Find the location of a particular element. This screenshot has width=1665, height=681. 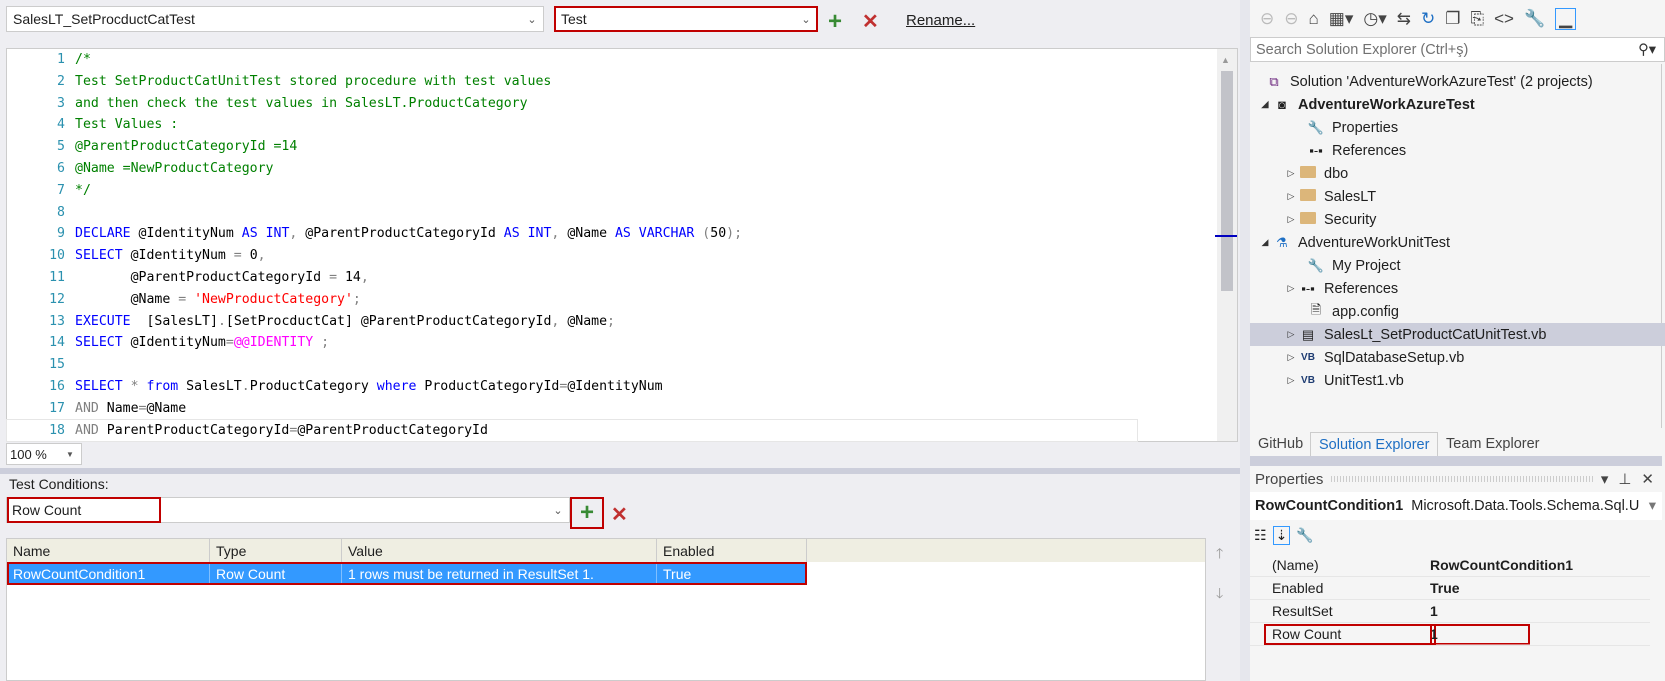

tree-item-selected: ▷ ▤ SalesLt_SetProductCatUnitTest.vb is located at coordinates (1457, 334).